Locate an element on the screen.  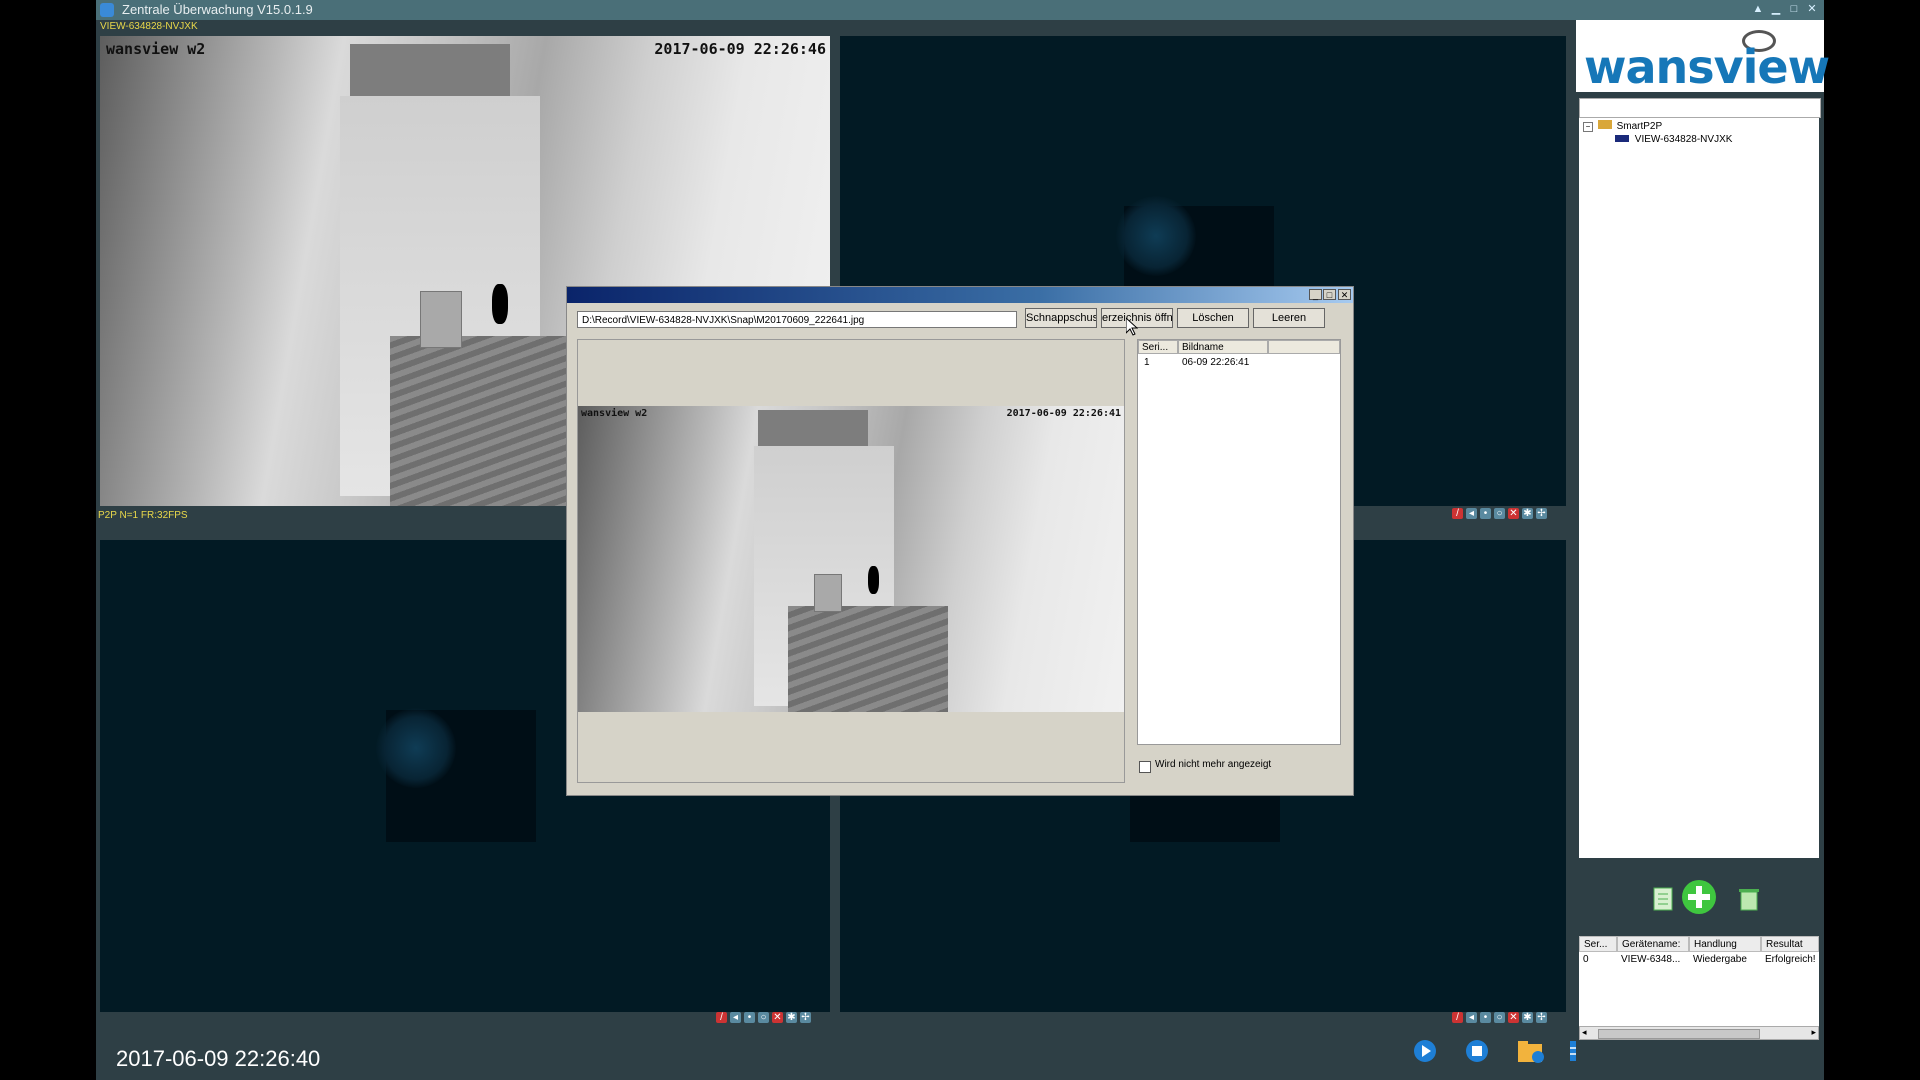
list-item: 1 06-09 22:26:41 is located at coordinates (1239, 363).